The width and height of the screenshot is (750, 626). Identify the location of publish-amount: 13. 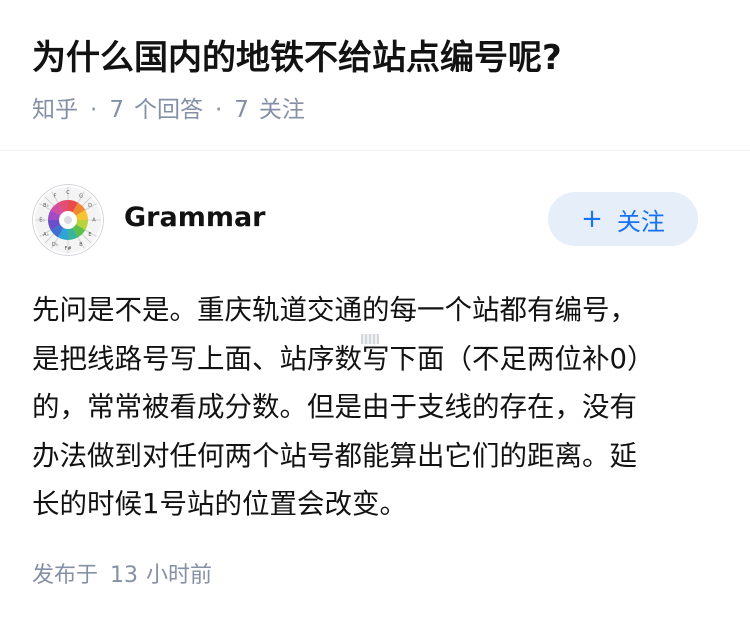
(124, 575).